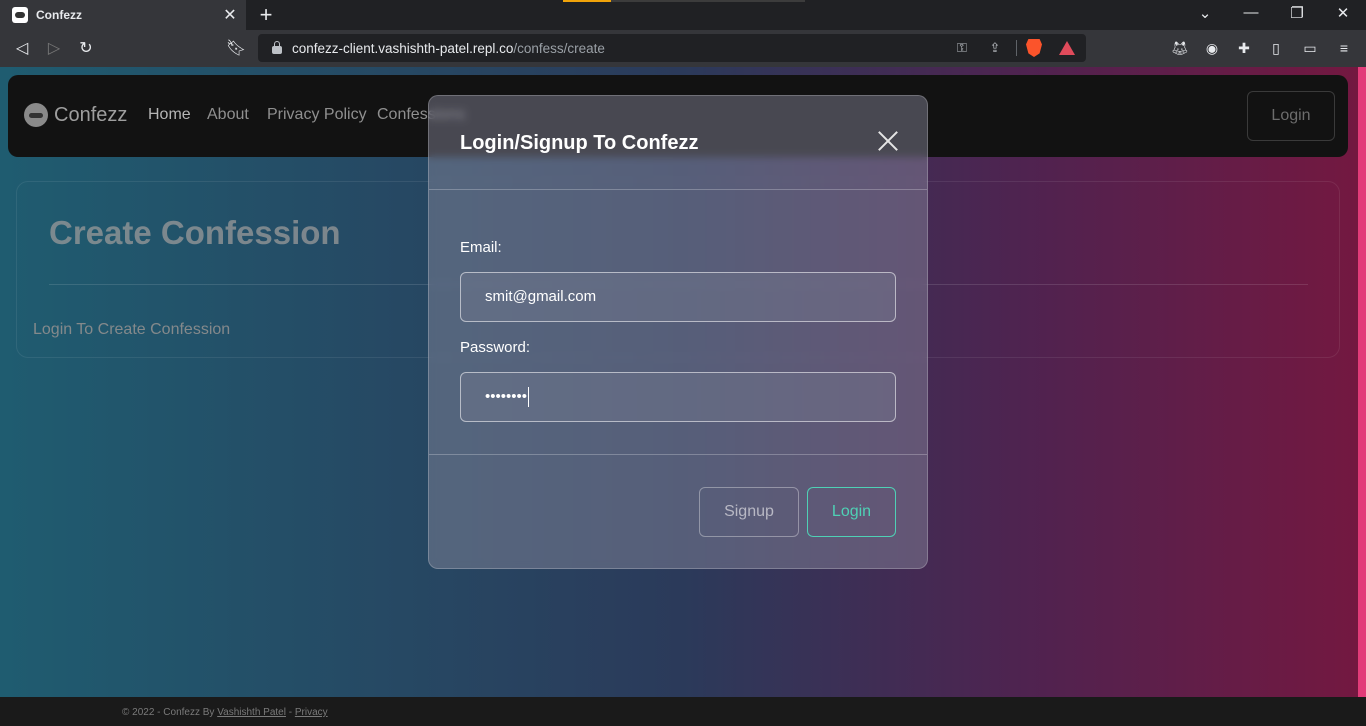  I want to click on login-prompt-text: Login To Create Confession, so click(132, 329).